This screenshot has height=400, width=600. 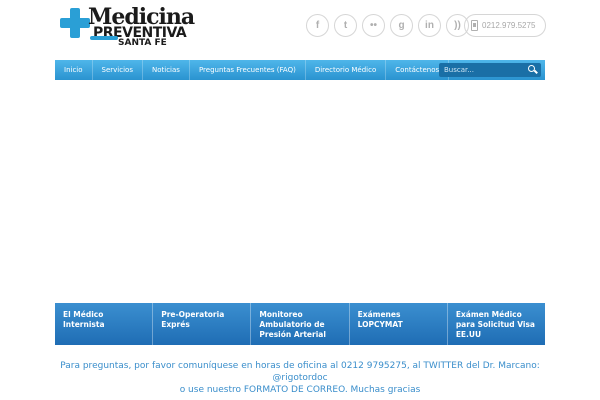 What do you see at coordinates (317, 25) in the screenshot?
I see `facebook-icon: f` at bounding box center [317, 25].